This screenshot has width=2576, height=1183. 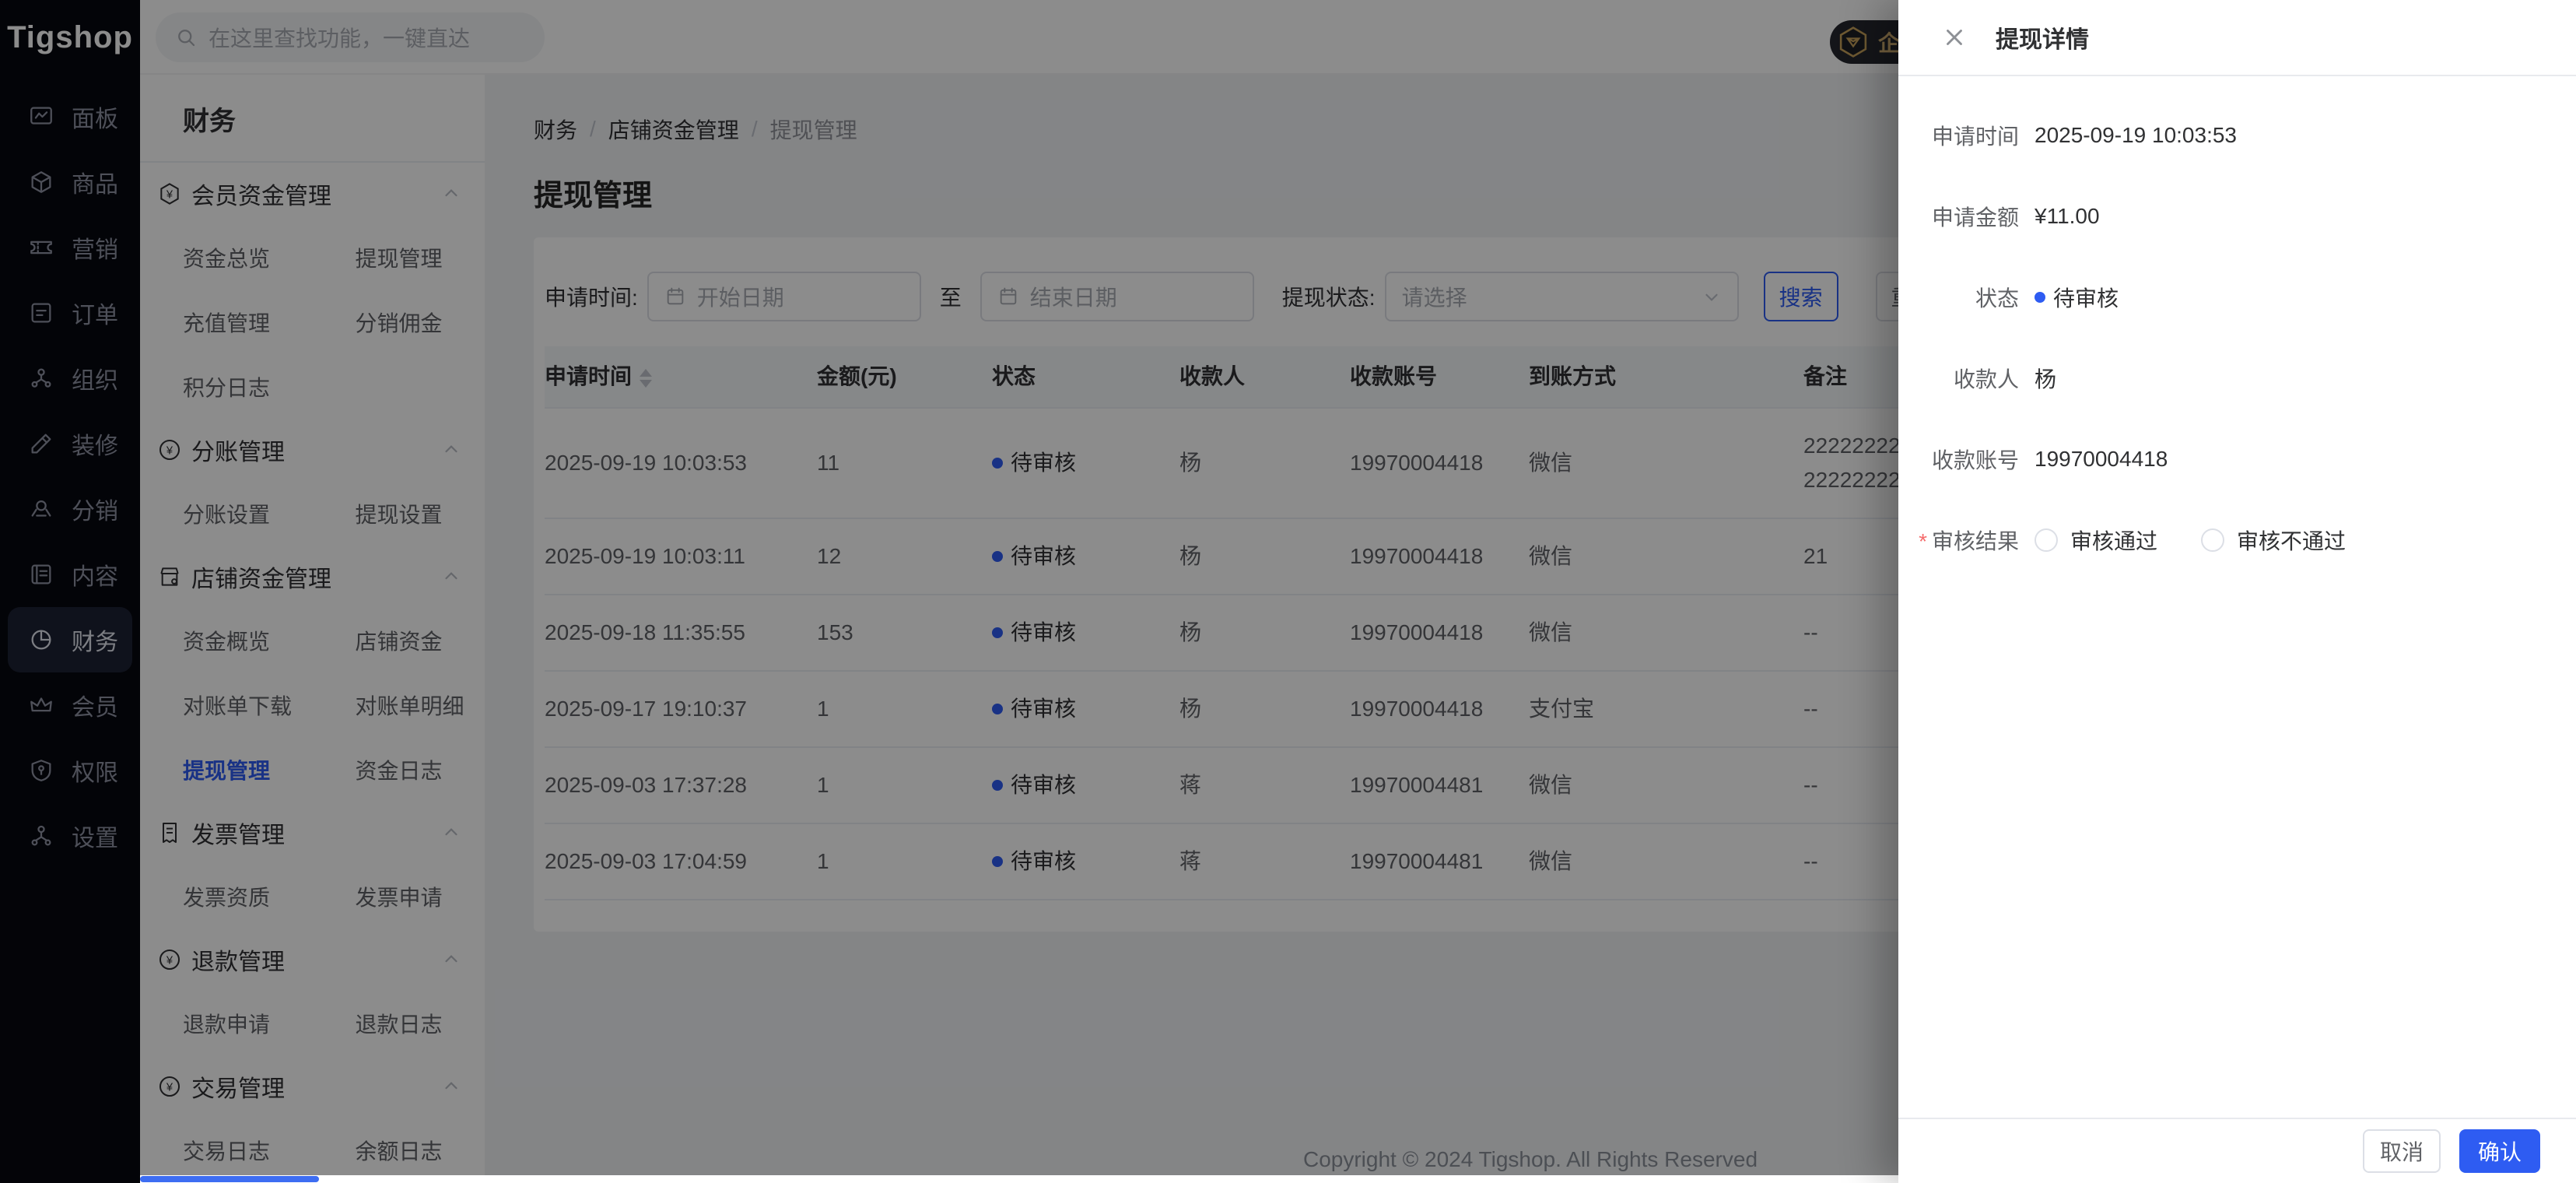 I want to click on field-payee: 收款人 杨, so click(x=2237, y=378).